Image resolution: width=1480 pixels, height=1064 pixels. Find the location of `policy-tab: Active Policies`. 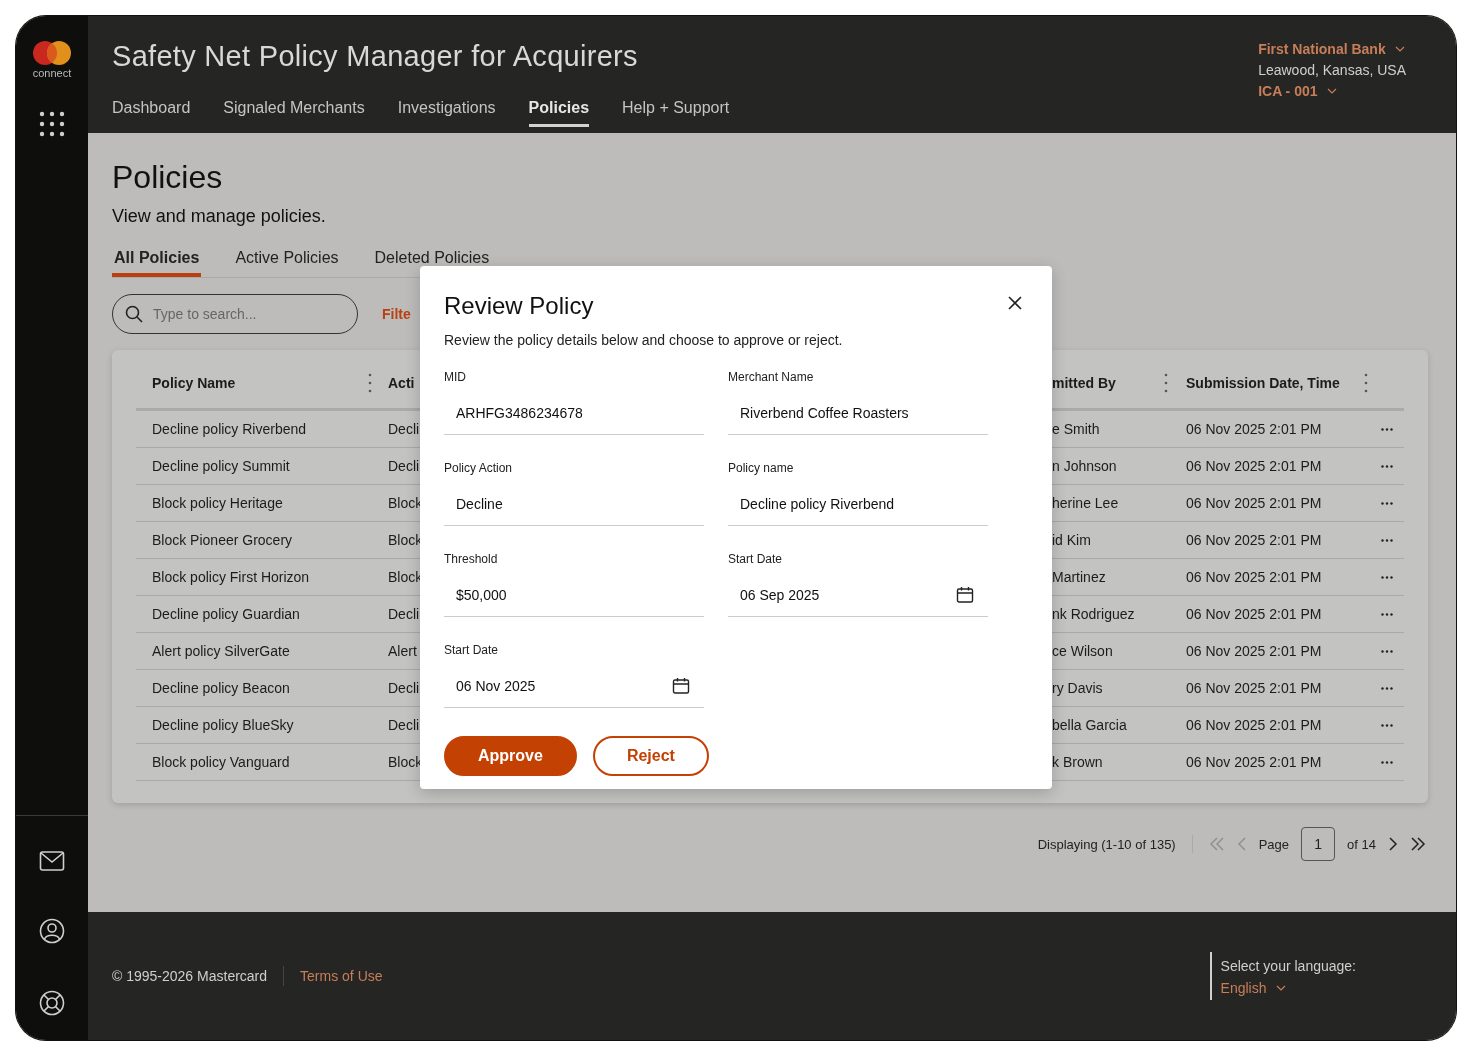

policy-tab: Active Policies is located at coordinates (287, 263).